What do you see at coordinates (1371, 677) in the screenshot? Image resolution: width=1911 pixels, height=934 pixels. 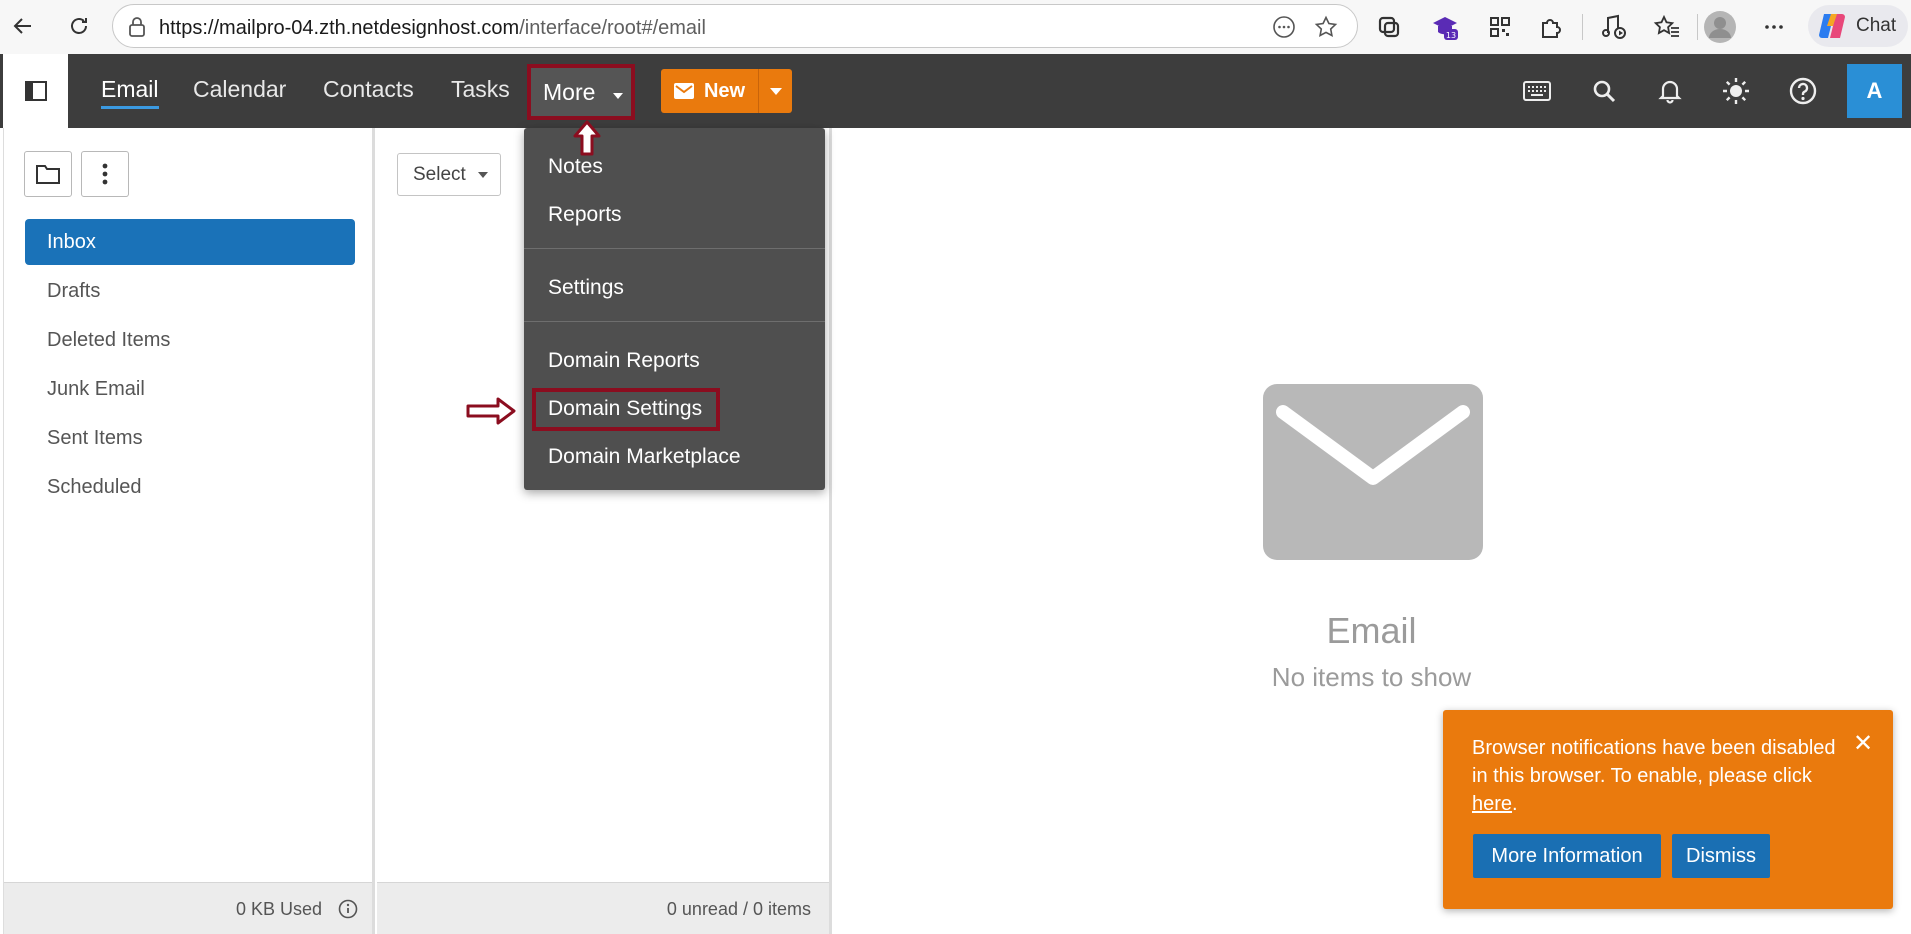 I see `empty-state-subtitle: No items to show` at bounding box center [1371, 677].